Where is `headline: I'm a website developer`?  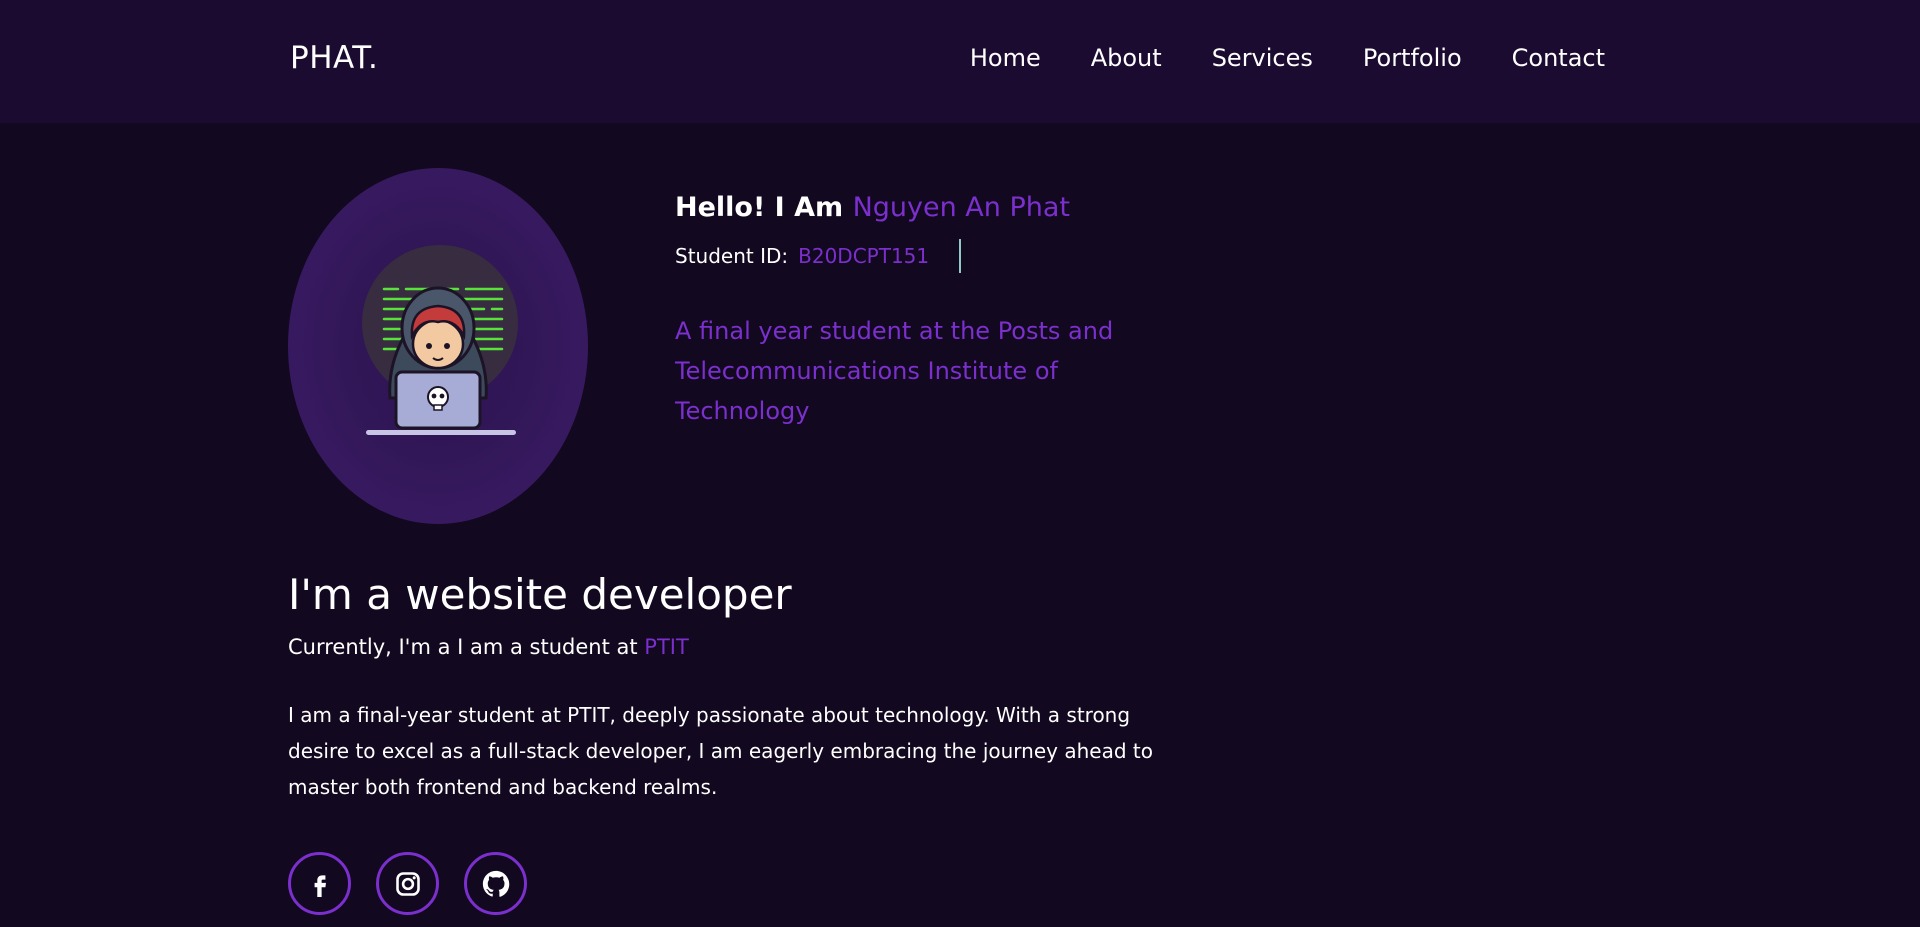 headline: I'm a website developer is located at coordinates (540, 594).